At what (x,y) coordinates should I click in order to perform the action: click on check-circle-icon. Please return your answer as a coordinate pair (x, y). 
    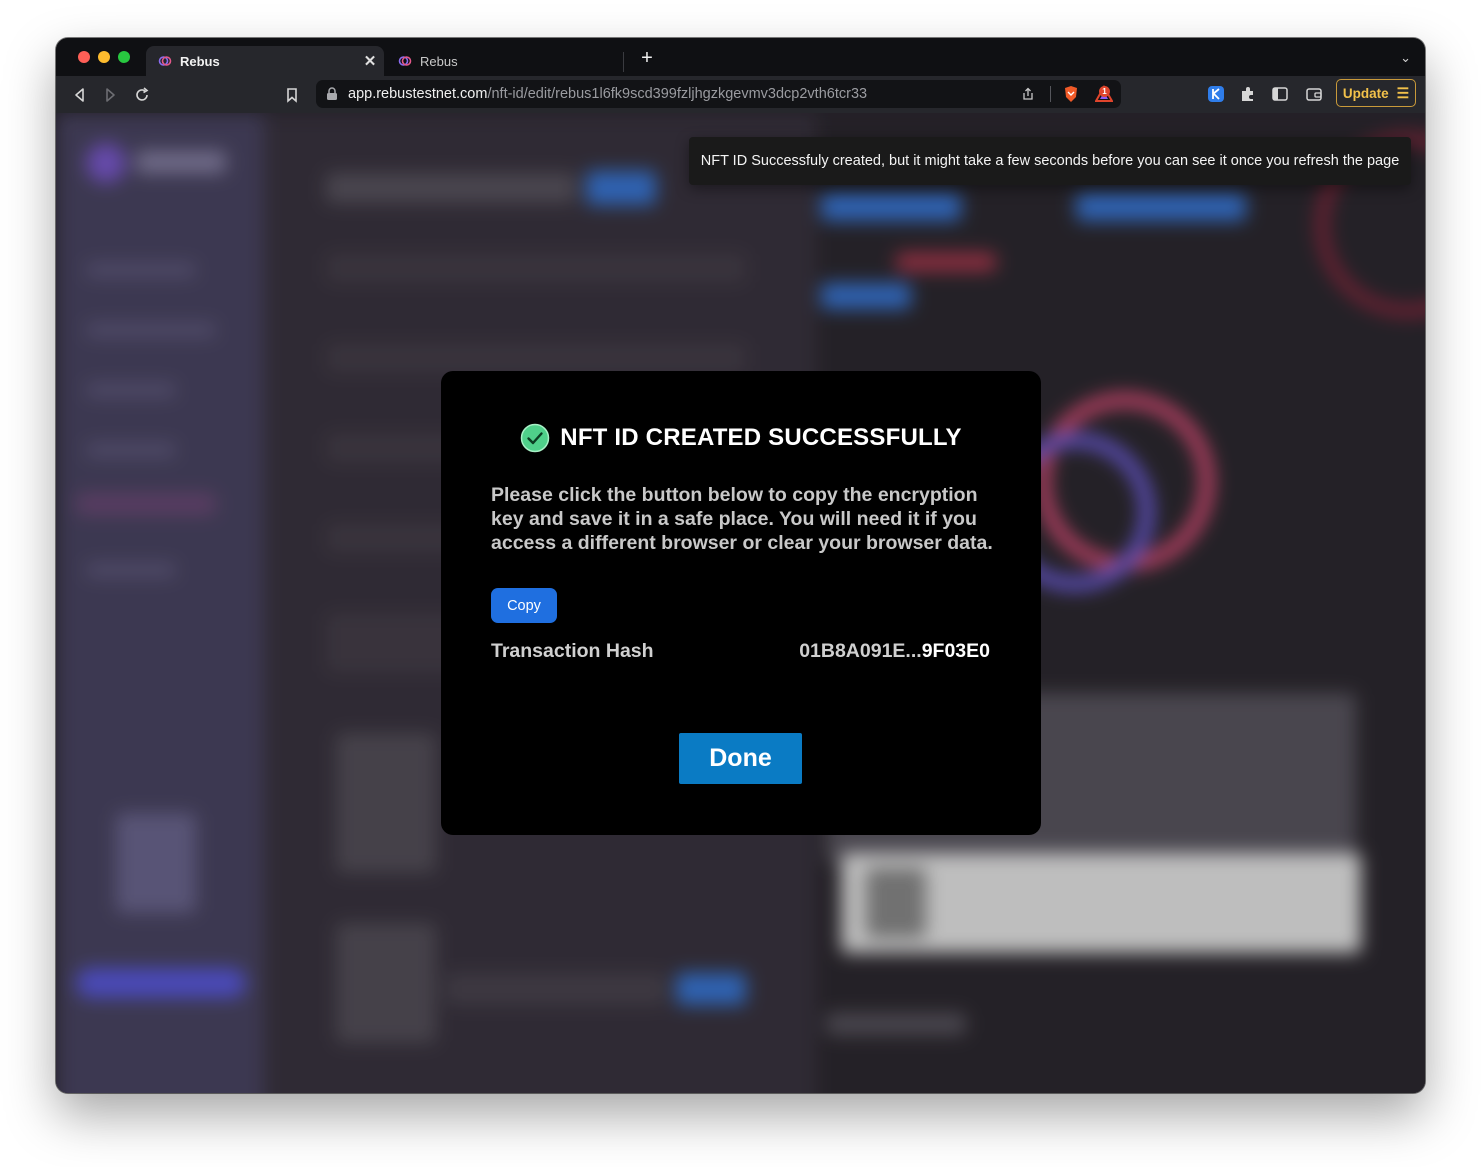
    Looking at the image, I should click on (535, 438).